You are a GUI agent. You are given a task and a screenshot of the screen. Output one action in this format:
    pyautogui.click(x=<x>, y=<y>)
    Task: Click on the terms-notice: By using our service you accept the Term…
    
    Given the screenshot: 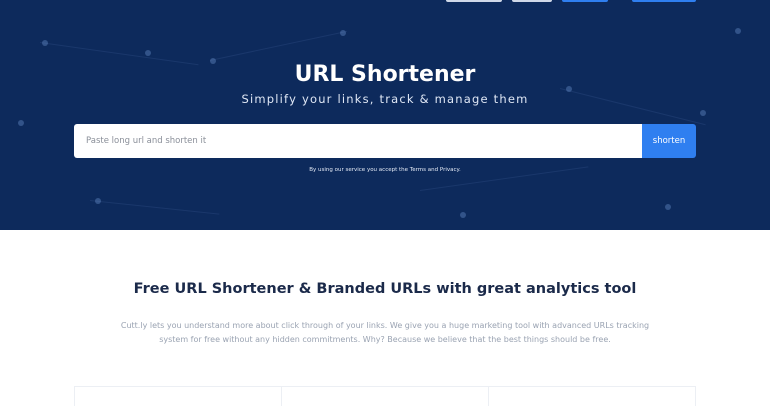 What is the action you would take?
    pyautogui.click(x=385, y=170)
    